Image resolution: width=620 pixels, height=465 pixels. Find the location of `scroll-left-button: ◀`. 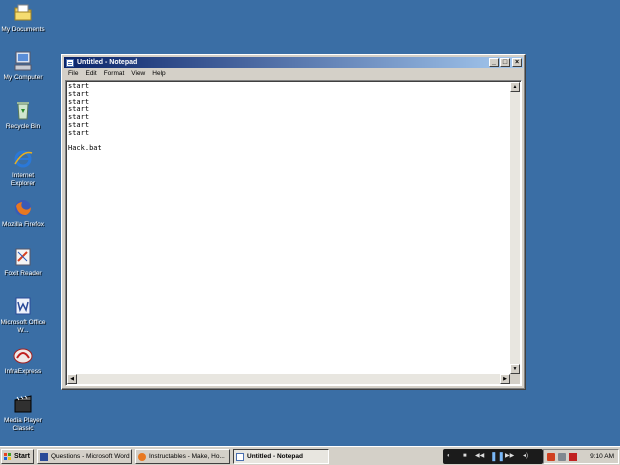

scroll-left-button: ◀ is located at coordinates (72, 379).